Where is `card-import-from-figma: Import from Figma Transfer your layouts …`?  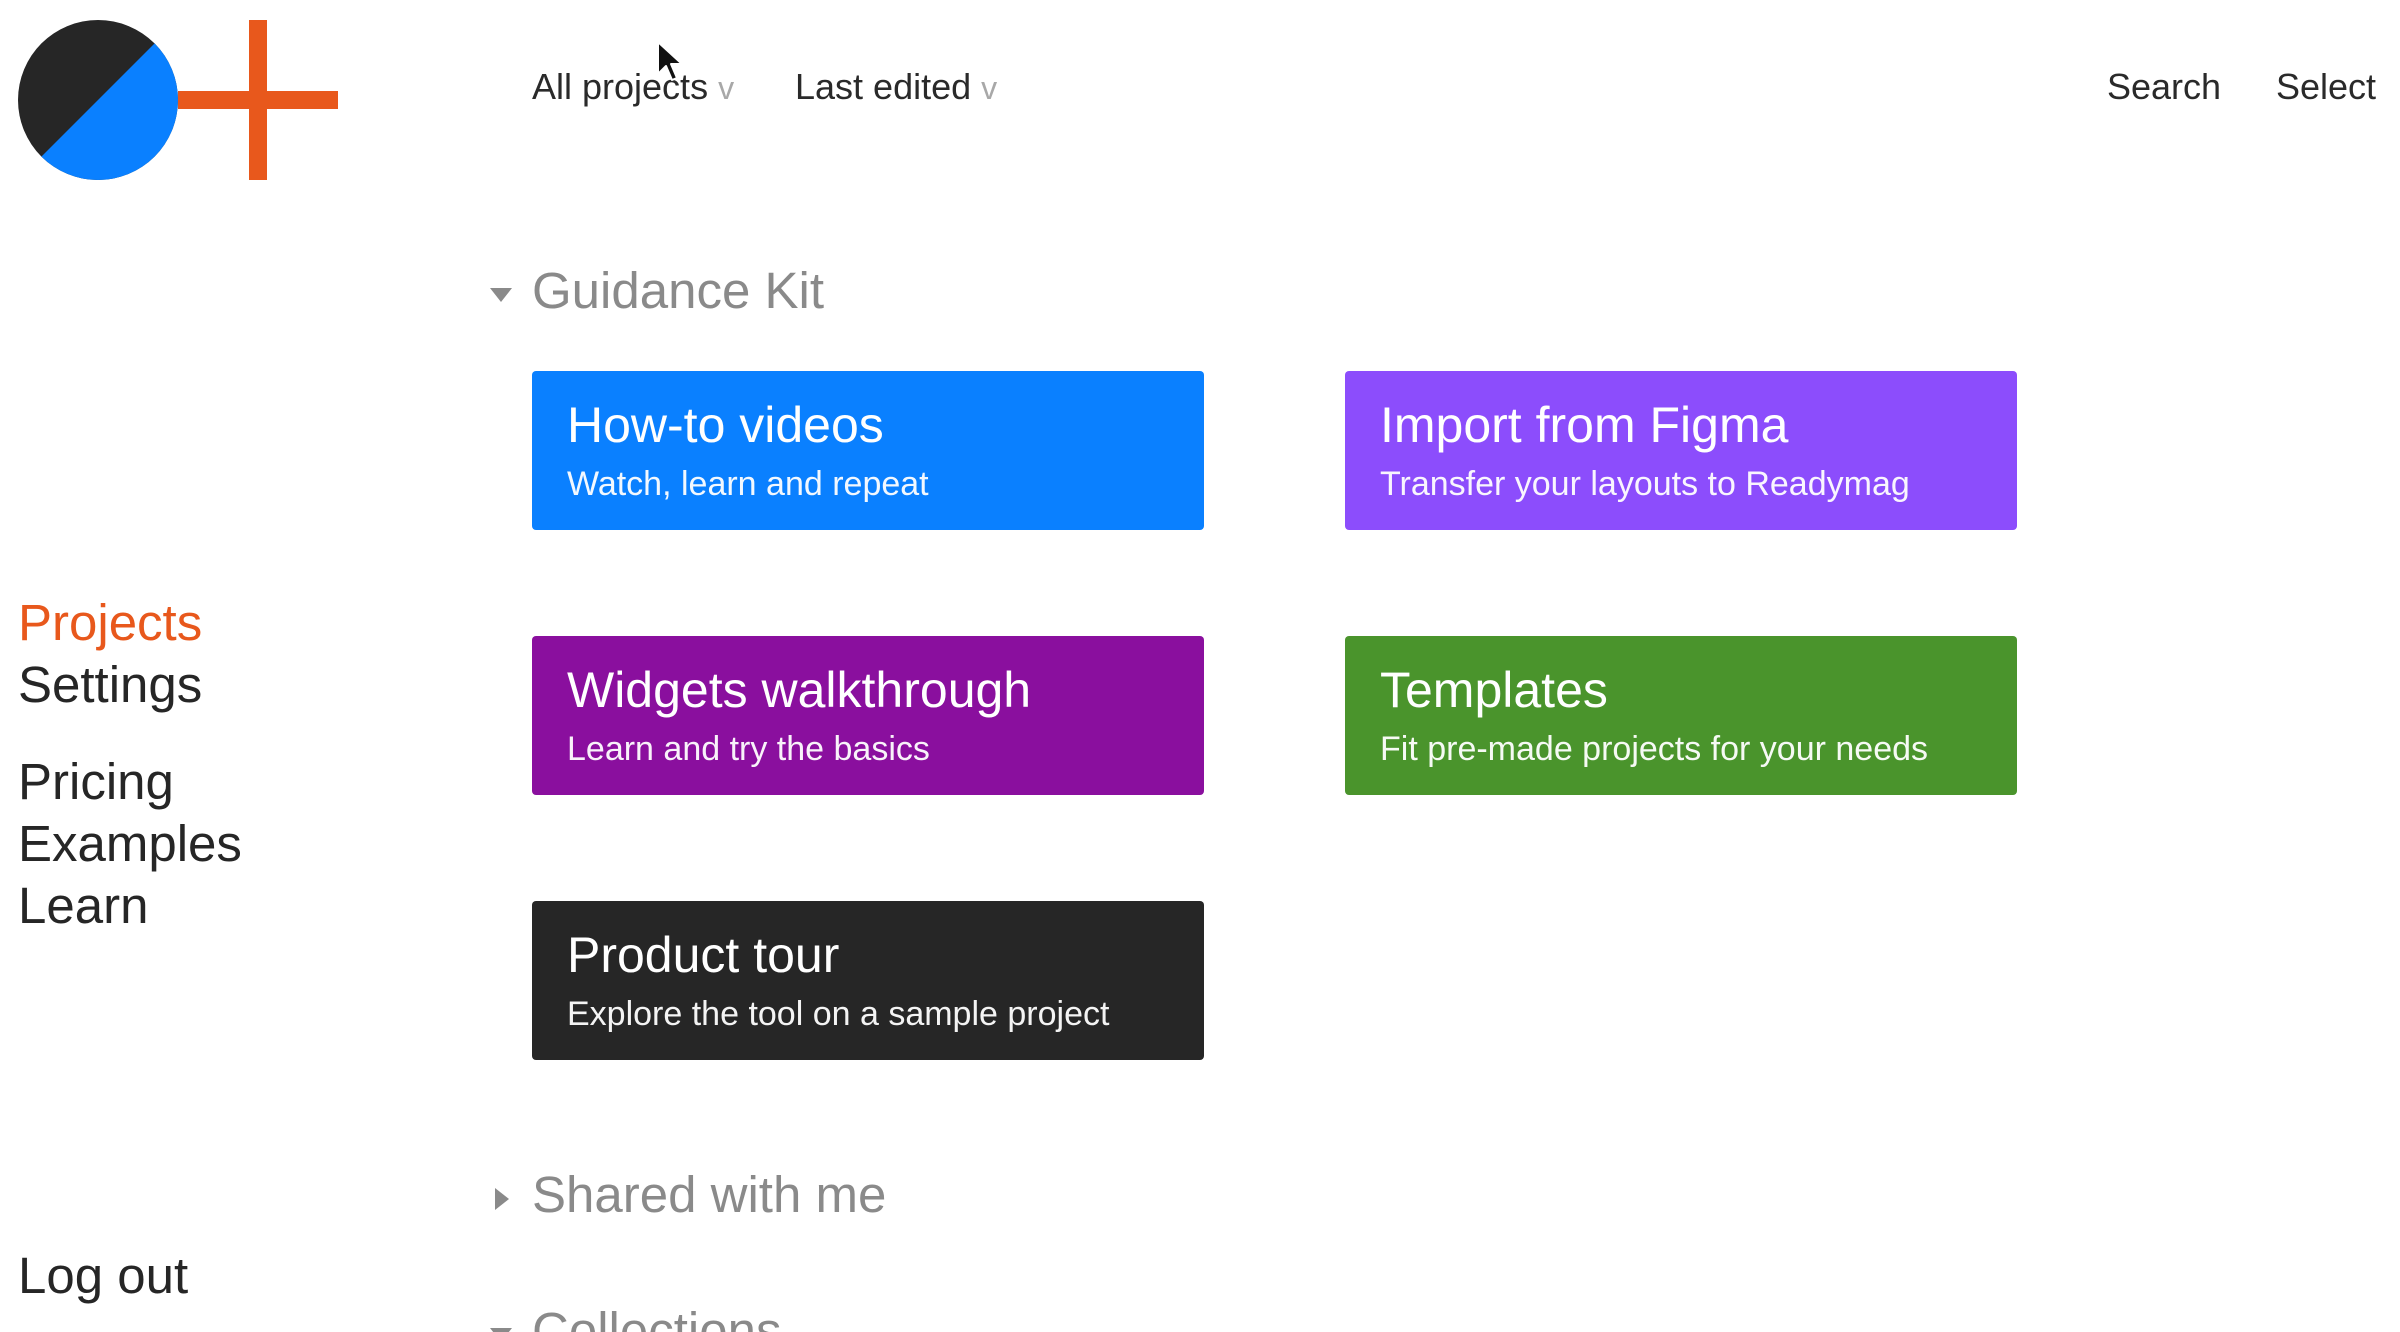
card-import-from-figma: Import from Figma Transfer your layouts … is located at coordinates (1681, 450).